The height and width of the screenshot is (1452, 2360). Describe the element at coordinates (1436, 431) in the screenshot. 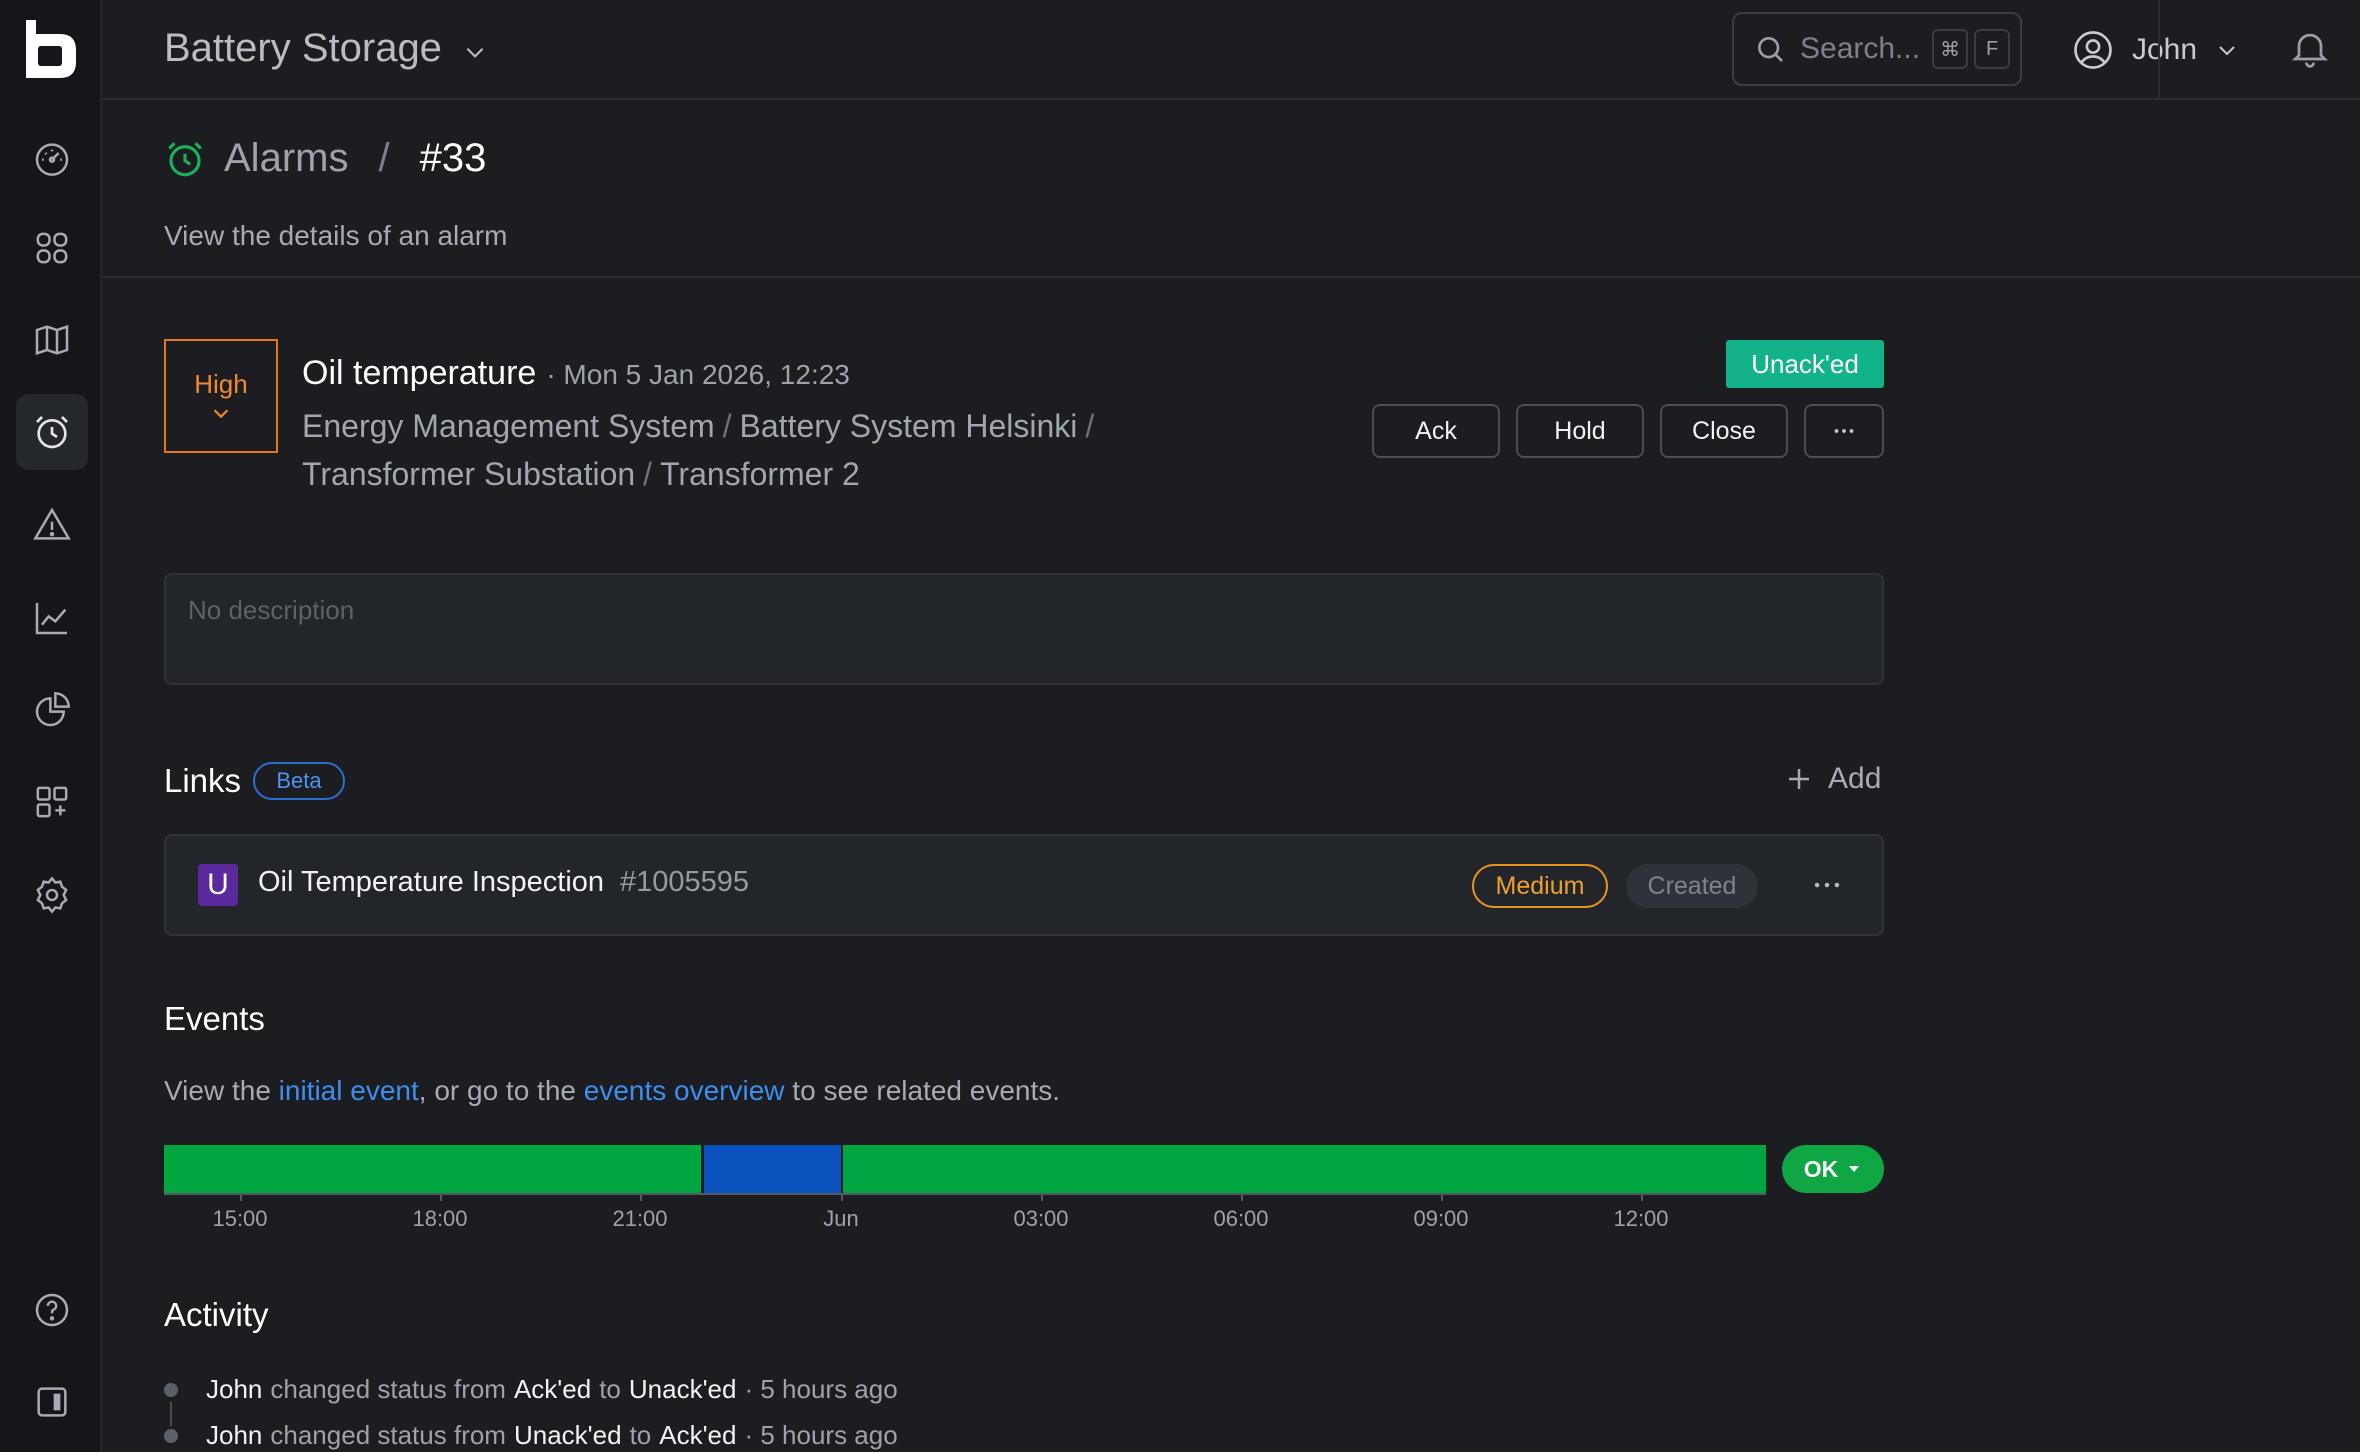

I see `ack-button: Ack` at that location.